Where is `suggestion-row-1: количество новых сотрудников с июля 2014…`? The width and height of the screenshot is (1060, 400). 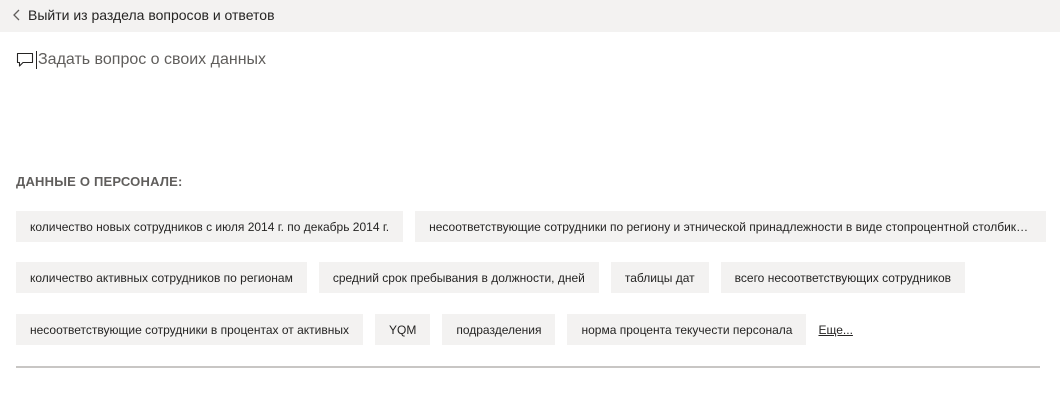
suggestion-row-1: количество новых сотрудников с июля 2014… is located at coordinates (531, 226).